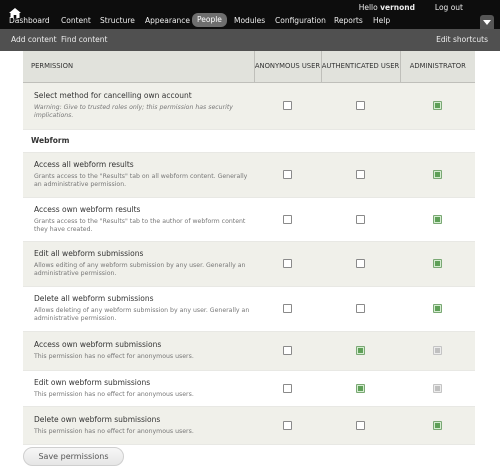 This screenshot has height=467, width=500. Describe the element at coordinates (300, 20) in the screenshot. I see `menu-configuration: Configuration` at that location.